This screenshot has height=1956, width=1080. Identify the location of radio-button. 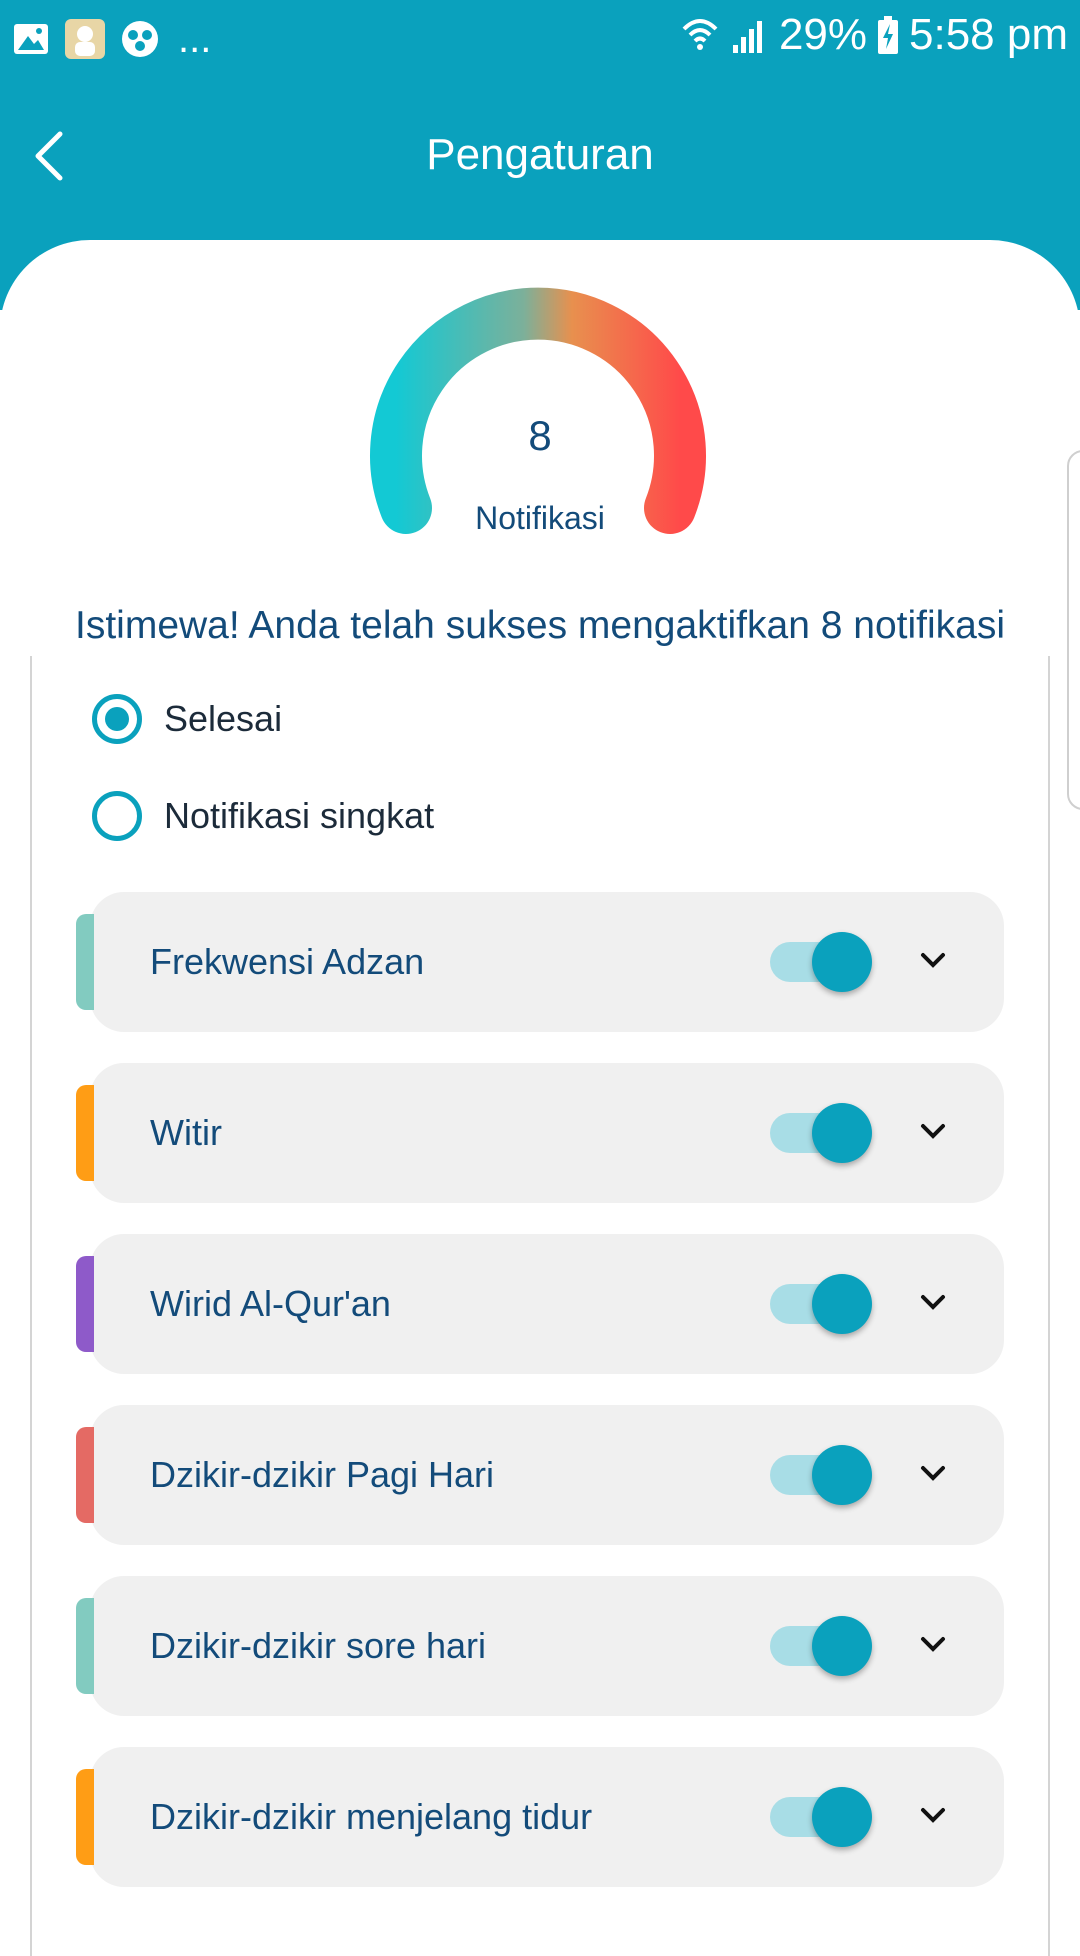
(117, 816).